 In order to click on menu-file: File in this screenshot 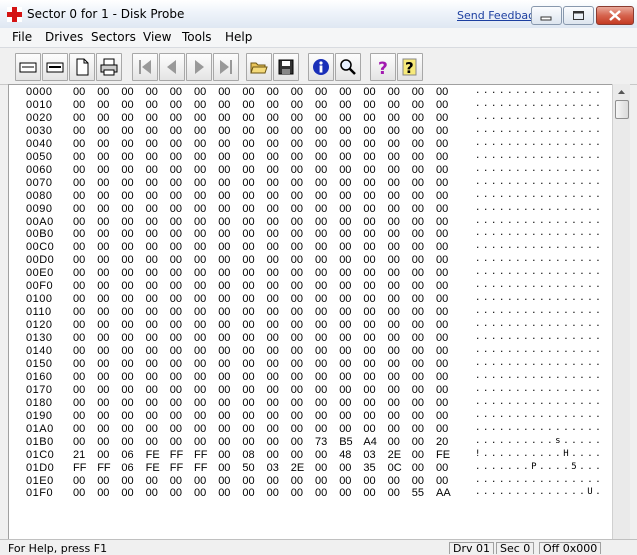, I will do `click(22, 37)`.